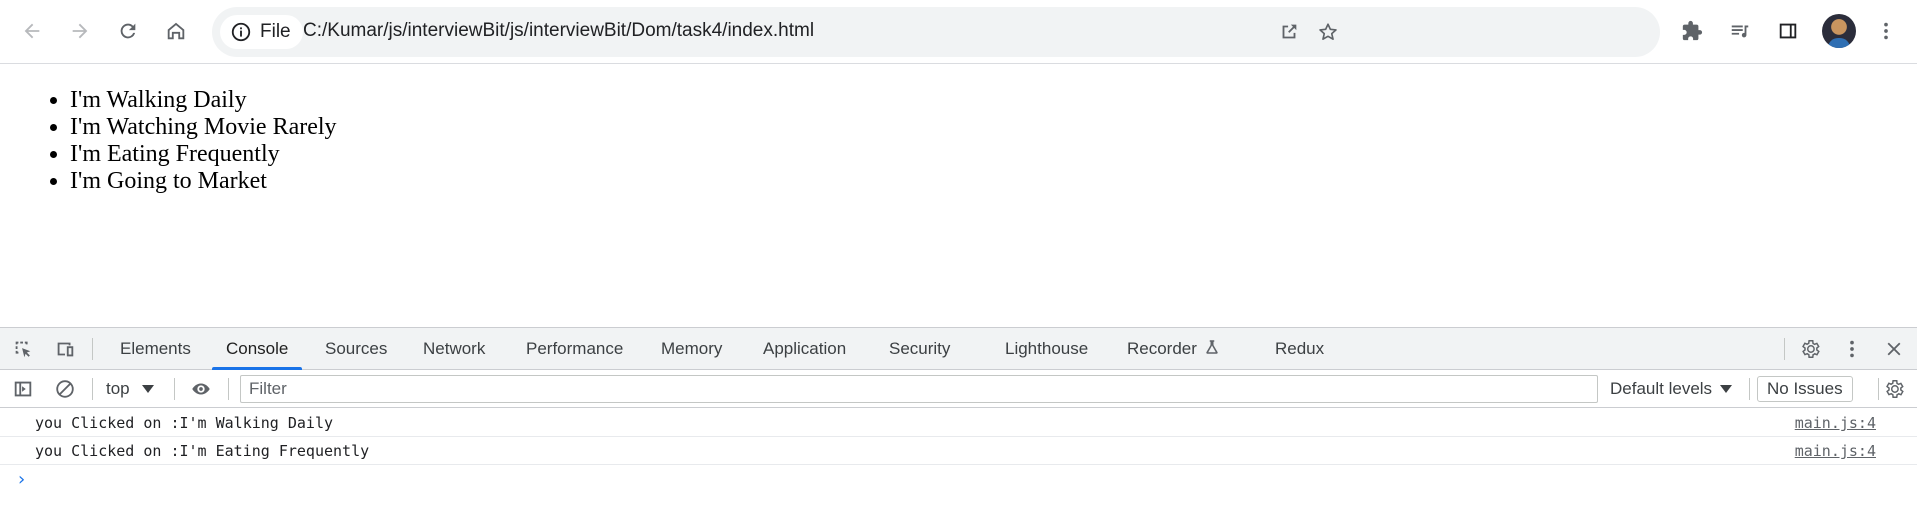 Image resolution: width=1917 pixels, height=514 pixels. What do you see at coordinates (691, 348) in the screenshot?
I see `tab-memory: Memory` at bounding box center [691, 348].